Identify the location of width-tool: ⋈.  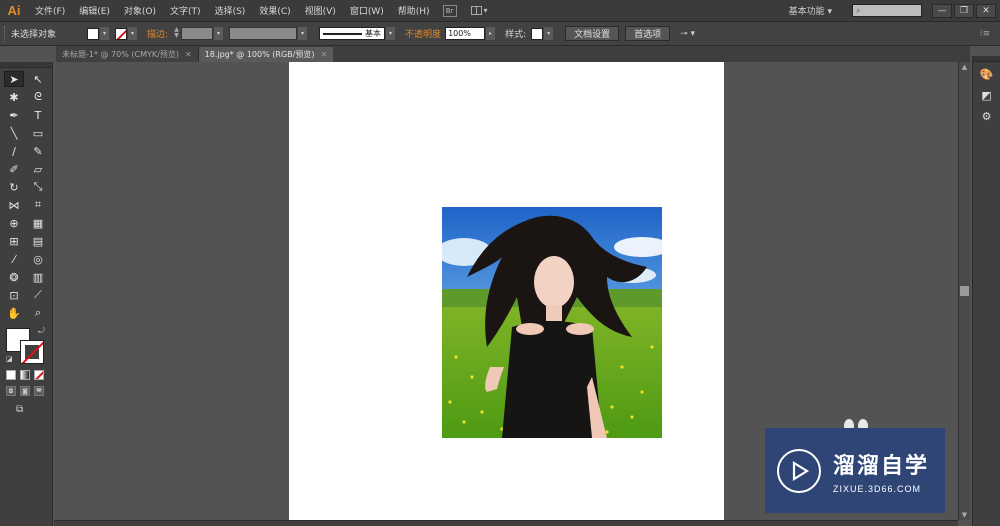
(14, 205).